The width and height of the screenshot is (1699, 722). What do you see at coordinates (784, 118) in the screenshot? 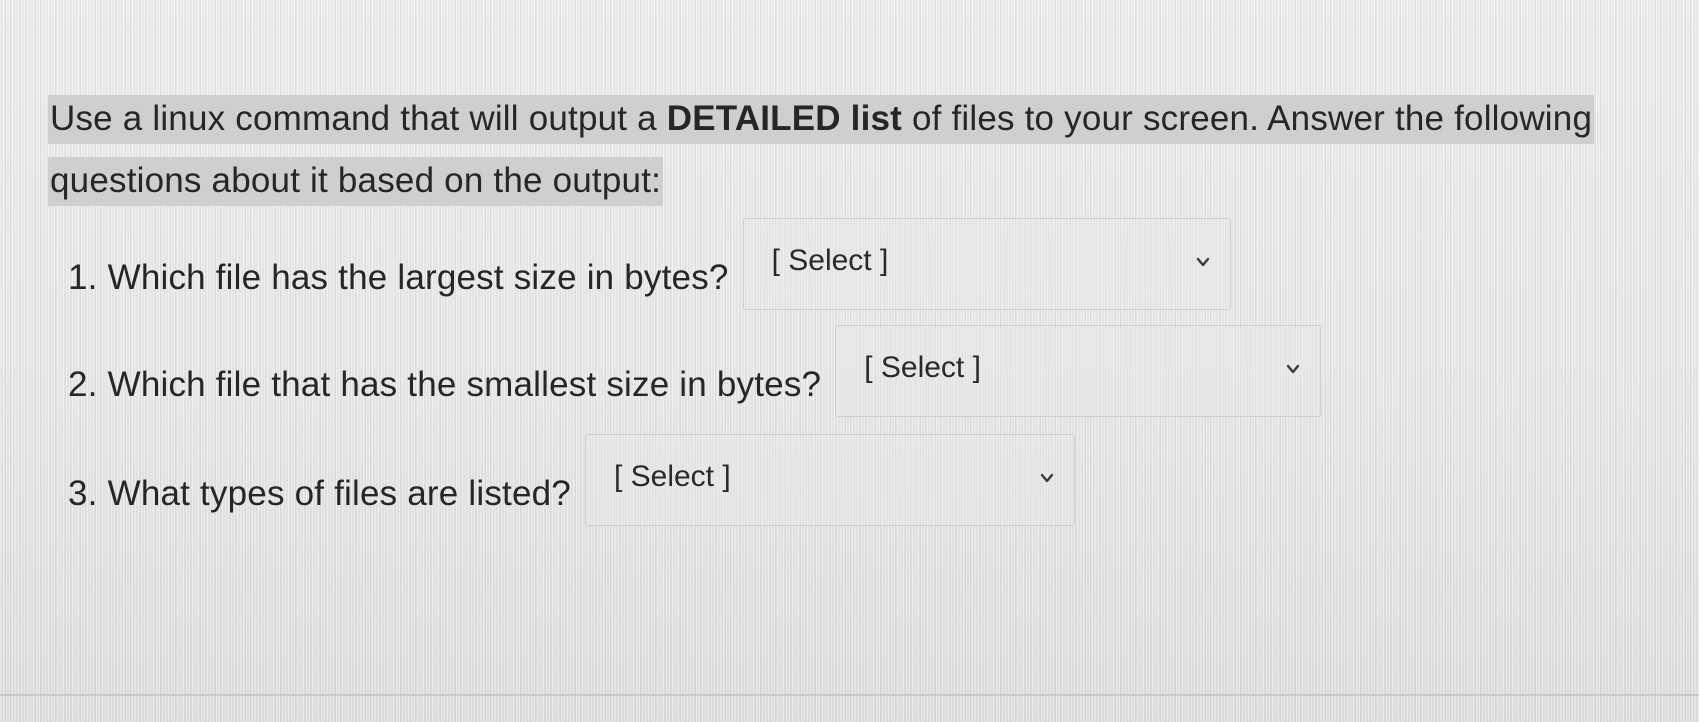
I see `prompt-bold-text: DETAILED list` at bounding box center [784, 118].